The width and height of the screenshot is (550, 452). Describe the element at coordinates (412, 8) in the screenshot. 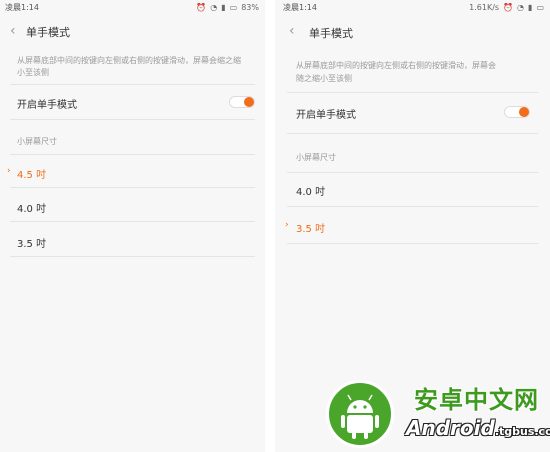

I see `status-bar: 凌晨1:14 1.61K/s ⏰ ◔ ▮ ▭` at that location.